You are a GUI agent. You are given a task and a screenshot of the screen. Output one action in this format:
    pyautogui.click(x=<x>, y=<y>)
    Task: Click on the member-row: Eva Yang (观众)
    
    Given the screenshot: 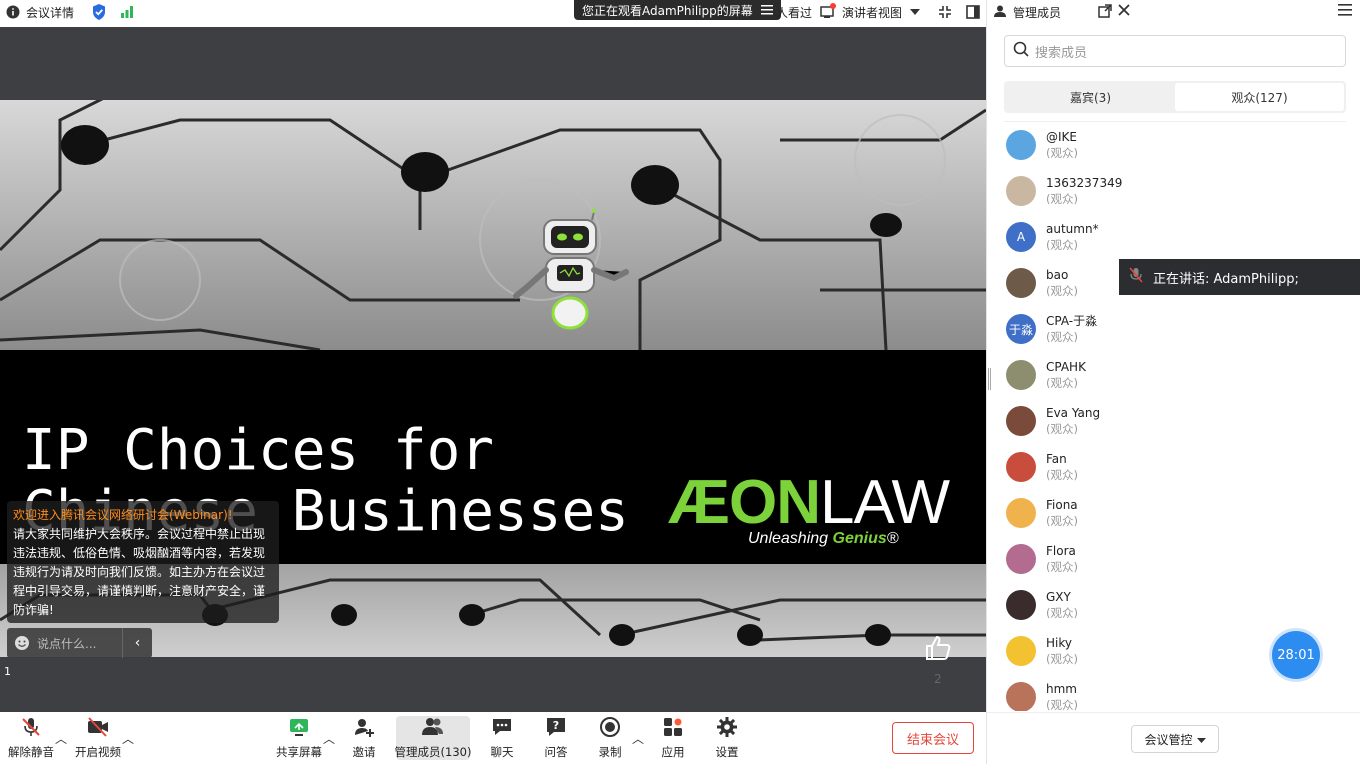 What is the action you would take?
    pyautogui.click(x=1175, y=421)
    